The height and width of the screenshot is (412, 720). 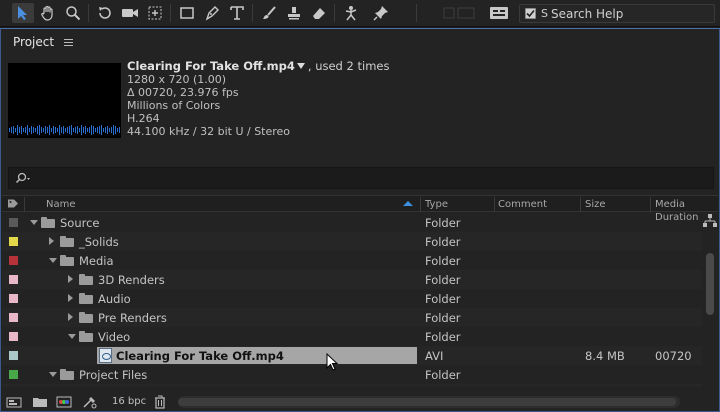 What do you see at coordinates (48, 13) in the screenshot?
I see `hand-tool-icon` at bounding box center [48, 13].